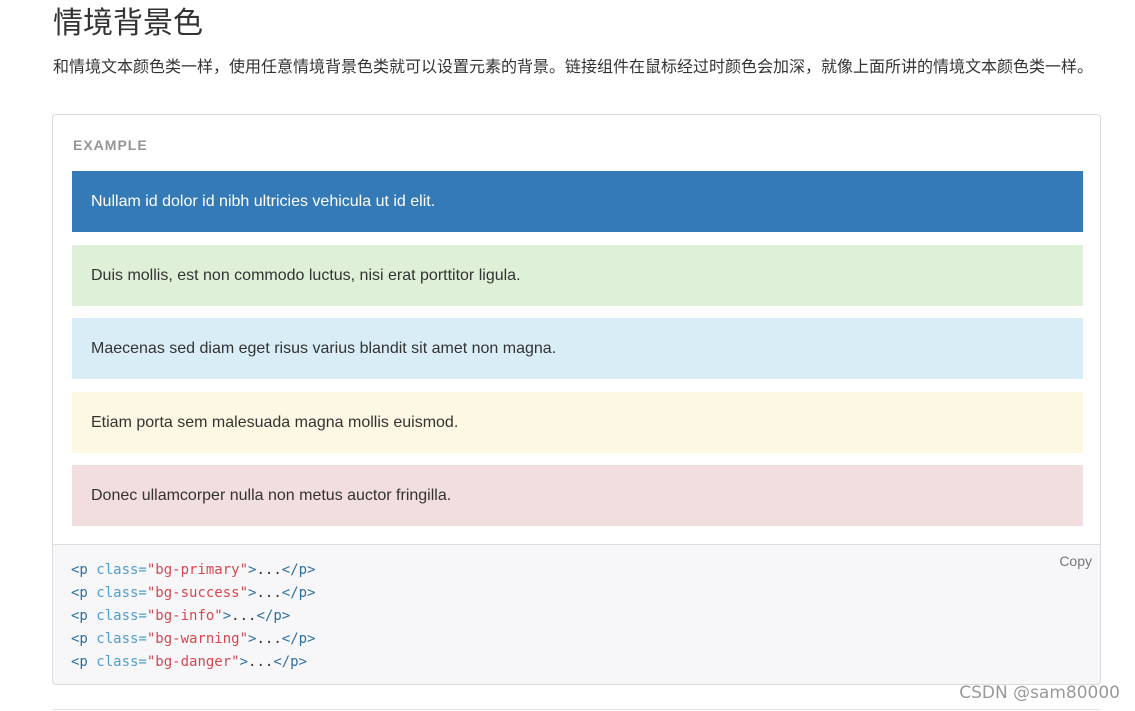  Describe the element at coordinates (181, 616) in the screenshot. I see `code-line: <p class="bg-info">...</p>` at that location.